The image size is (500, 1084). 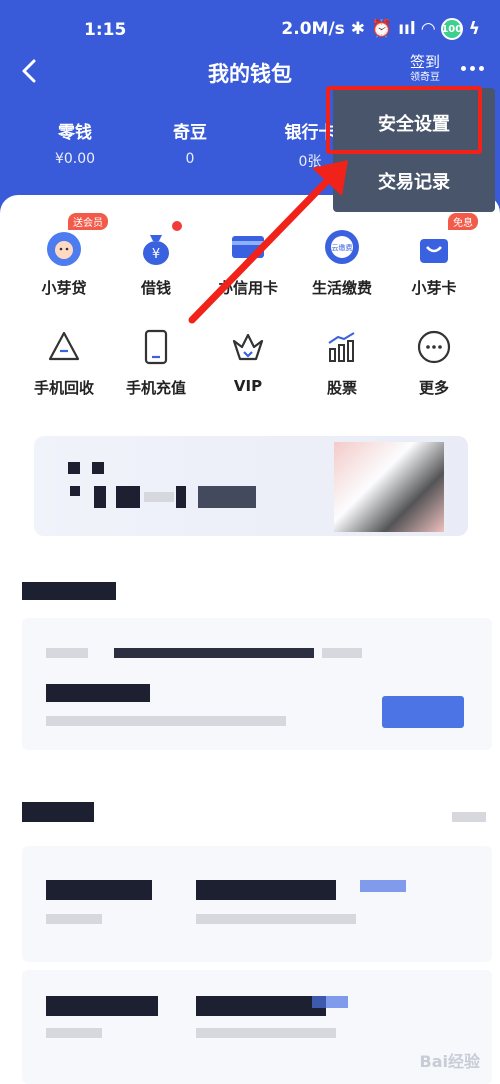 I want to click on alarm-icon: ⏰, so click(x=382, y=29).